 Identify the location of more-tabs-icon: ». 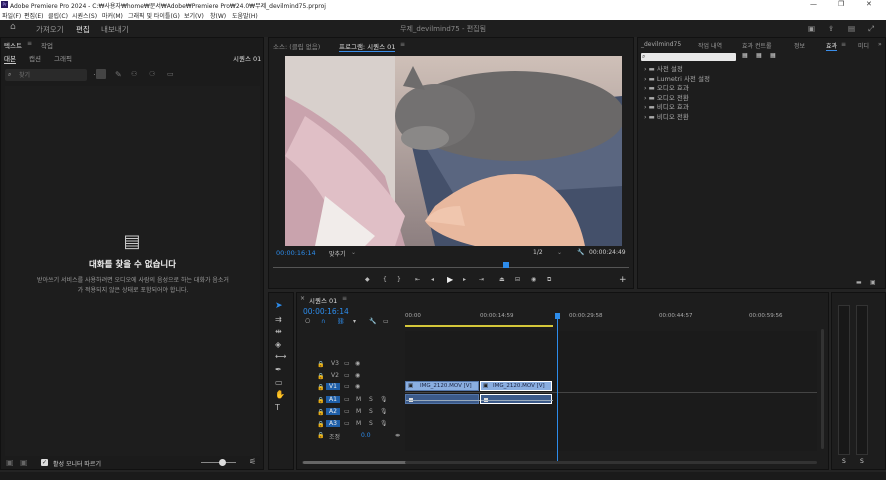
(880, 44).